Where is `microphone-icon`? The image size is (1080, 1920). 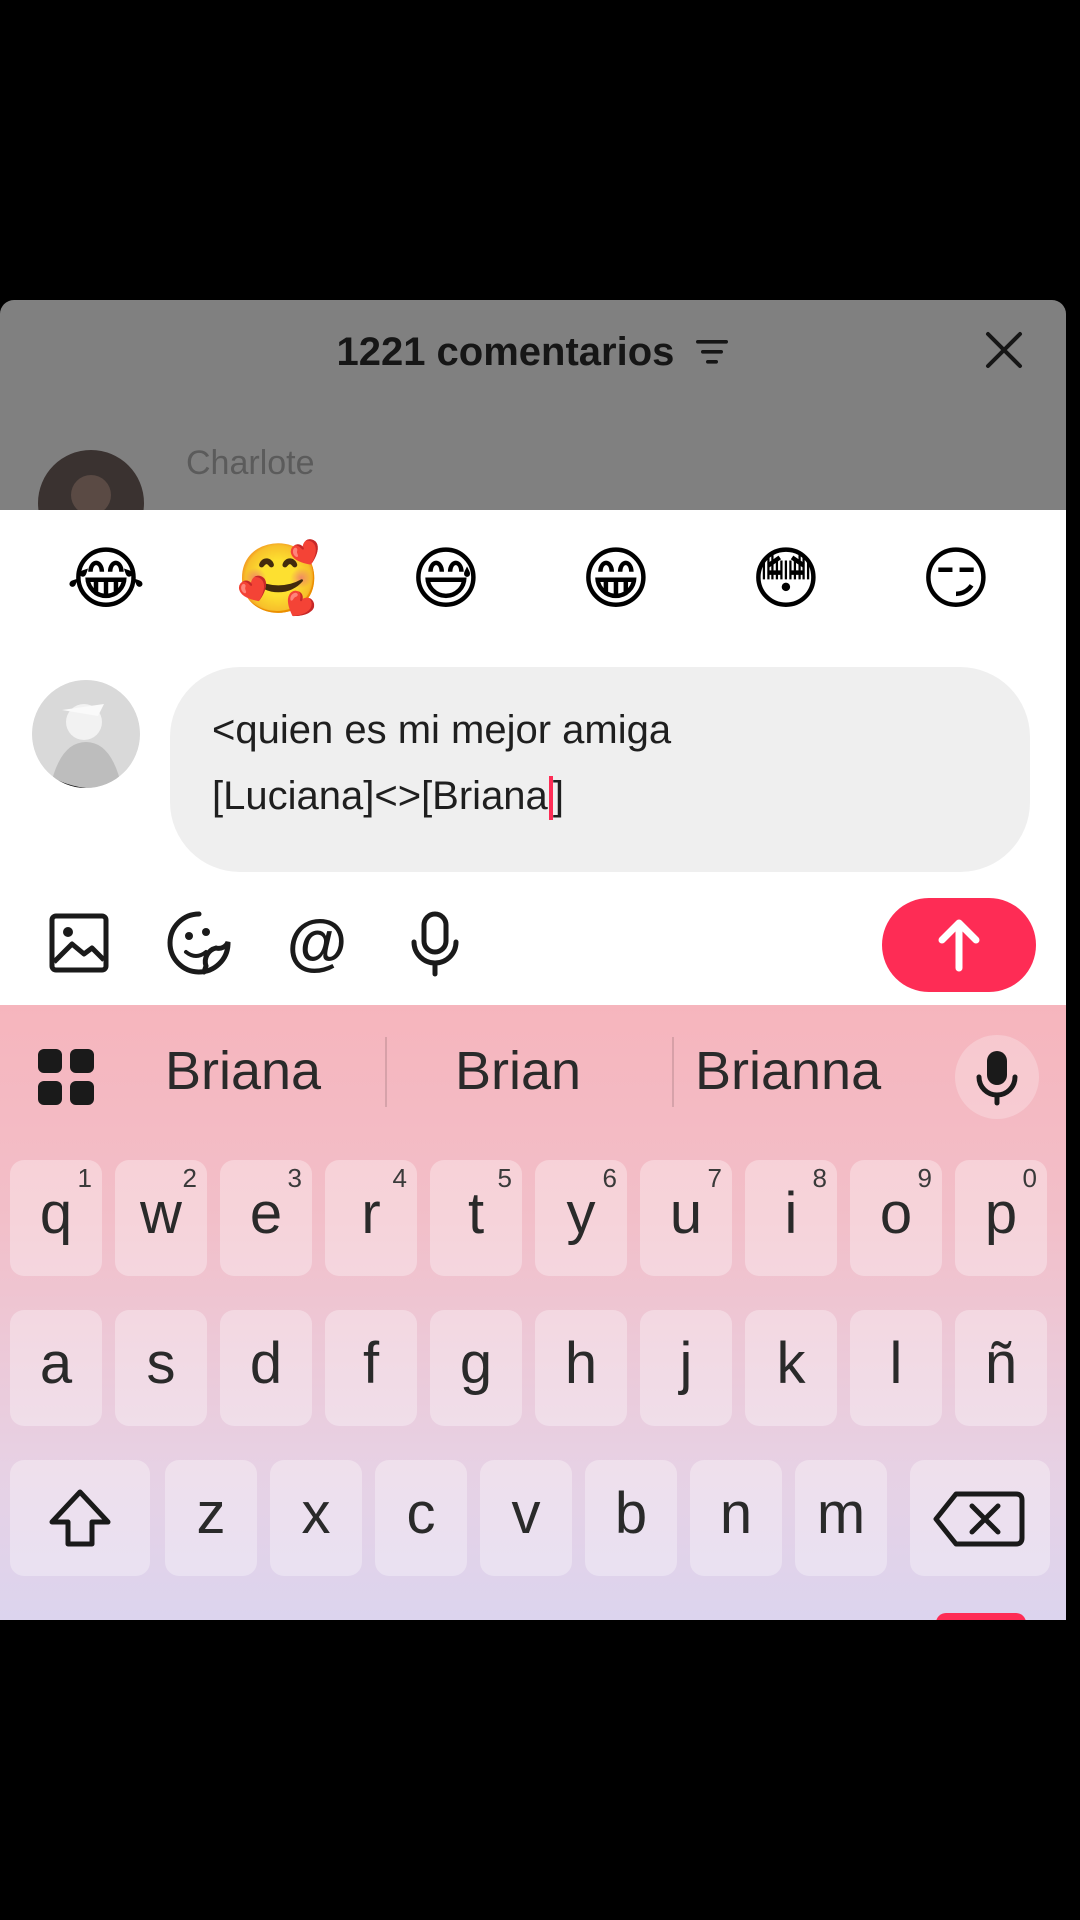 microphone-icon is located at coordinates (435, 943).